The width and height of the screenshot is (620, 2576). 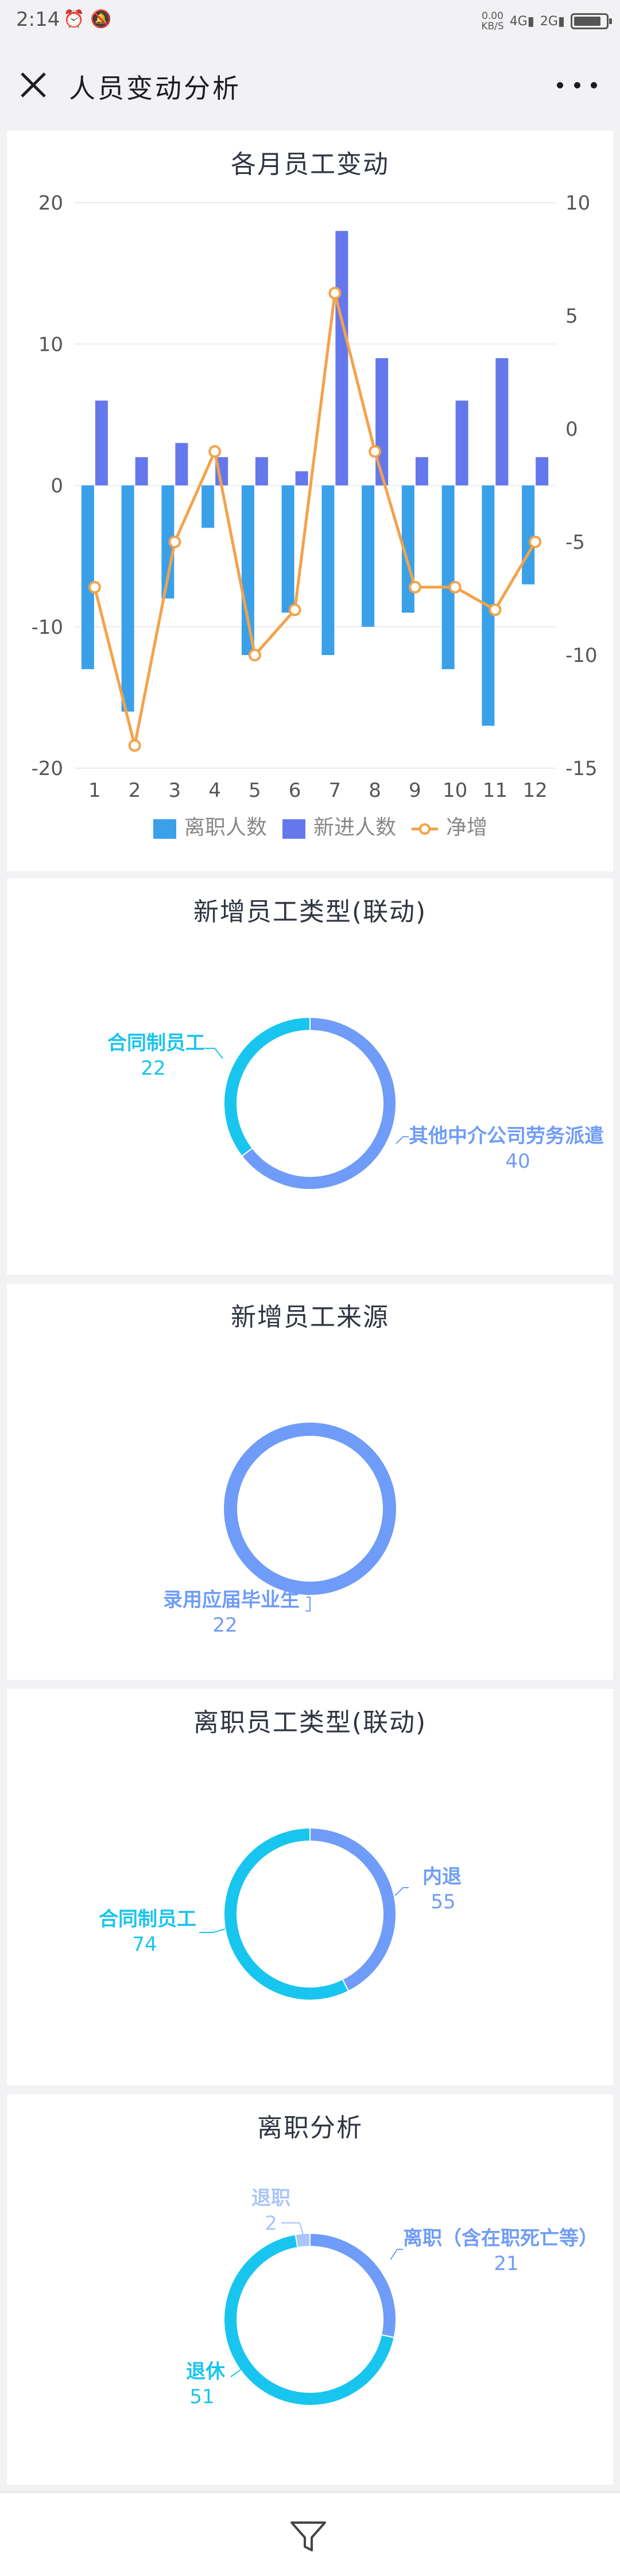 I want to click on legend-label: 净增, so click(x=466, y=827).